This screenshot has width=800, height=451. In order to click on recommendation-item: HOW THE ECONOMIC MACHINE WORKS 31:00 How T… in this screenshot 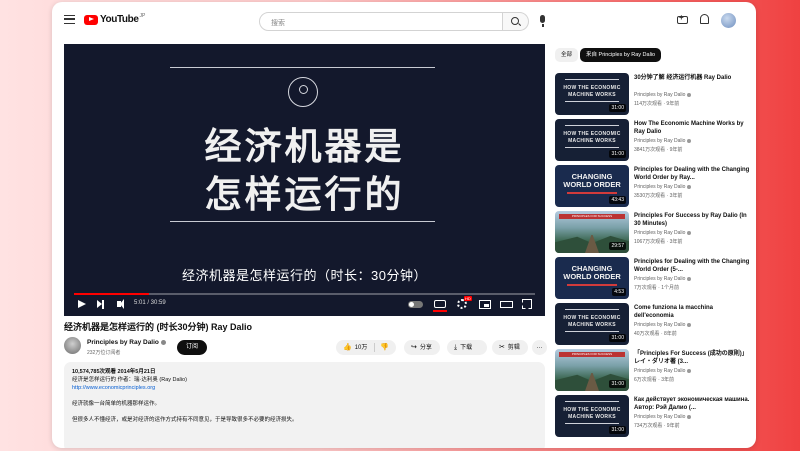, I will do `click(655, 140)`.